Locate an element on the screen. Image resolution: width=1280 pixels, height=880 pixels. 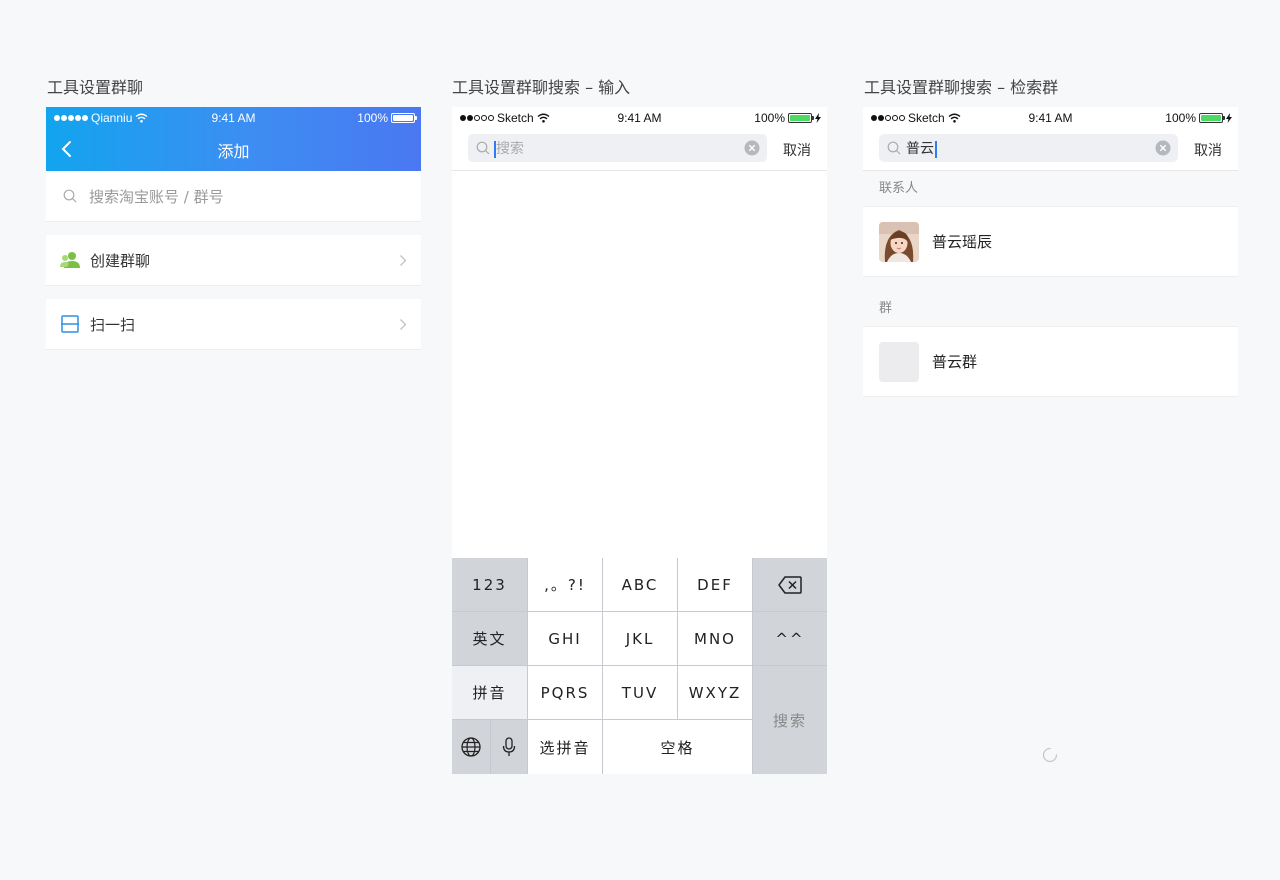
globe-icon is located at coordinates (471, 747).